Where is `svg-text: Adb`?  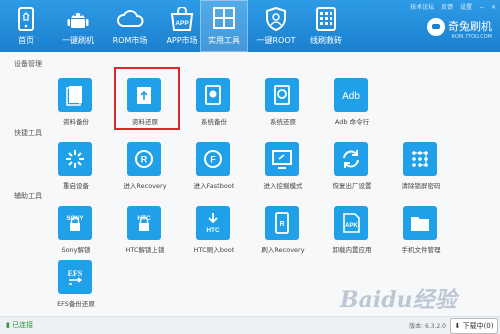 svg-text: Adb is located at coordinates (351, 96).